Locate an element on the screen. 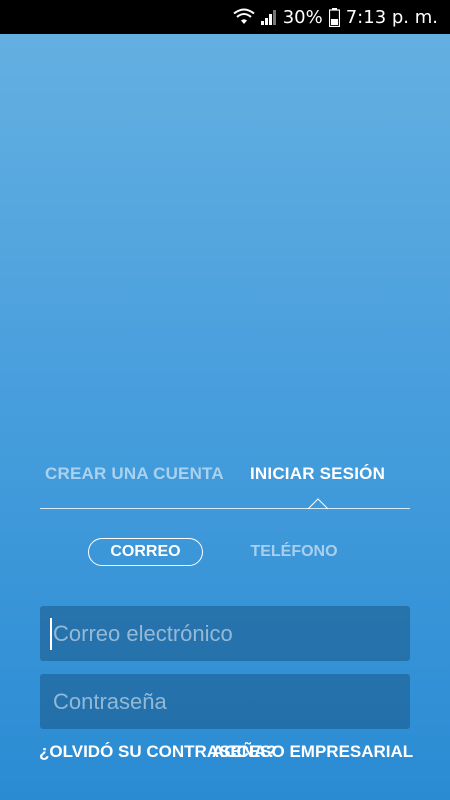 This screenshot has height=800, width=450. battery-percent: 30% is located at coordinates (302, 17).